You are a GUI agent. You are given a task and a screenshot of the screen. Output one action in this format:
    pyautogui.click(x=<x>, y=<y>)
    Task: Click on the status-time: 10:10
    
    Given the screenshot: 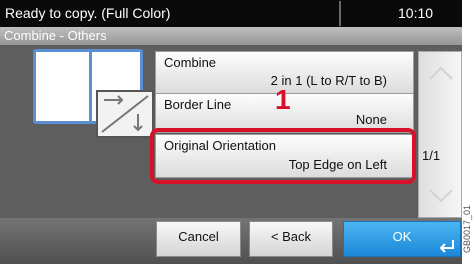 What is the action you would take?
    pyautogui.click(x=416, y=13)
    